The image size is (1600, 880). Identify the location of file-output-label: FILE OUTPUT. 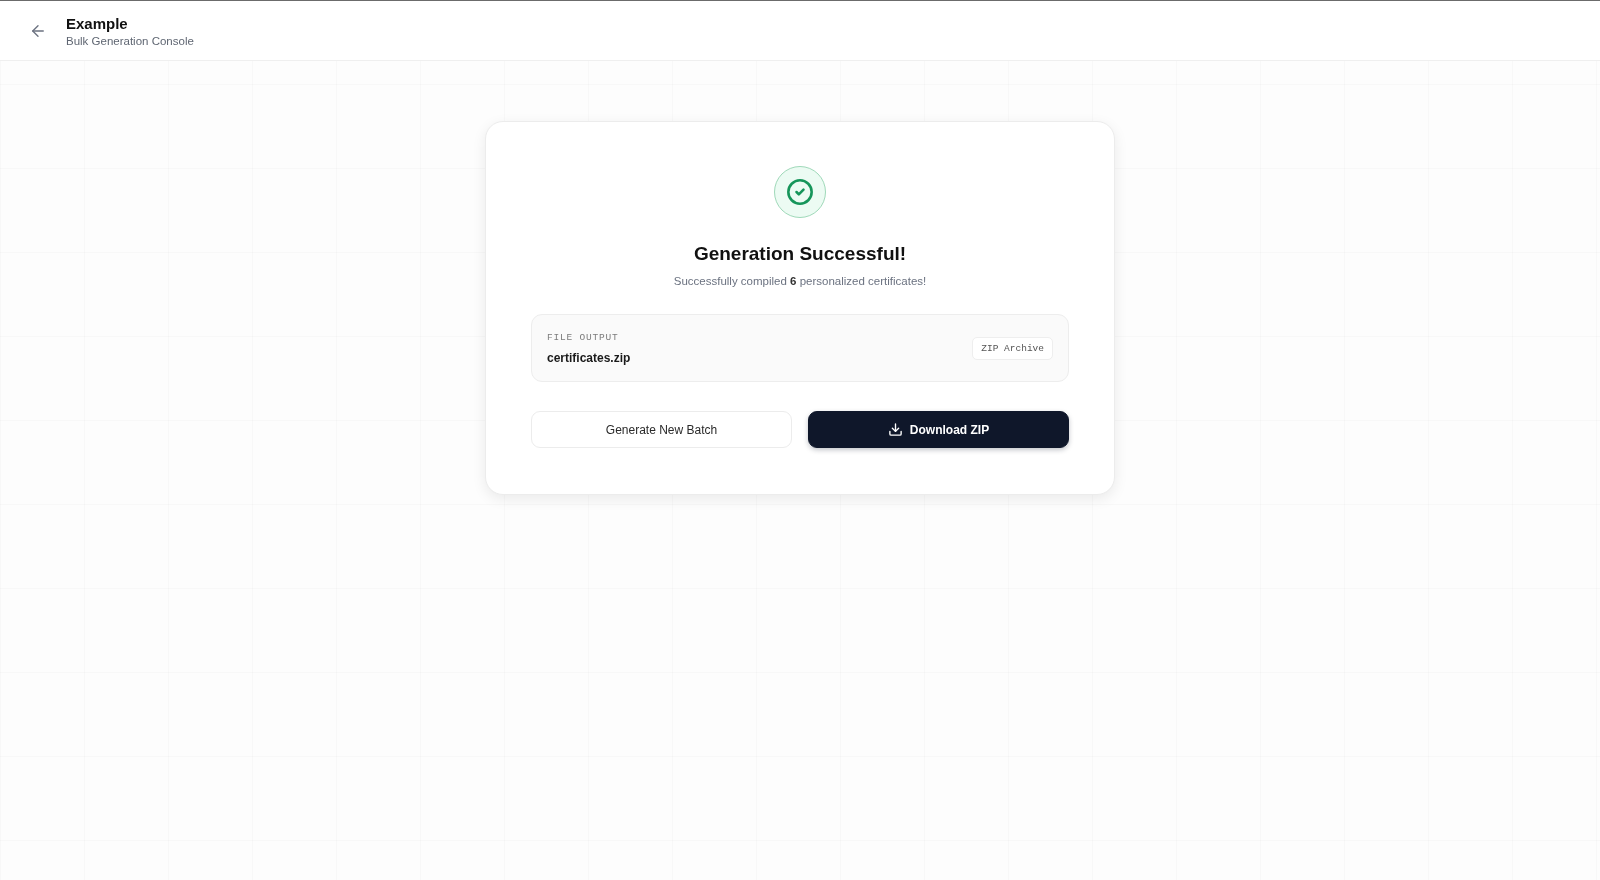
(583, 337).